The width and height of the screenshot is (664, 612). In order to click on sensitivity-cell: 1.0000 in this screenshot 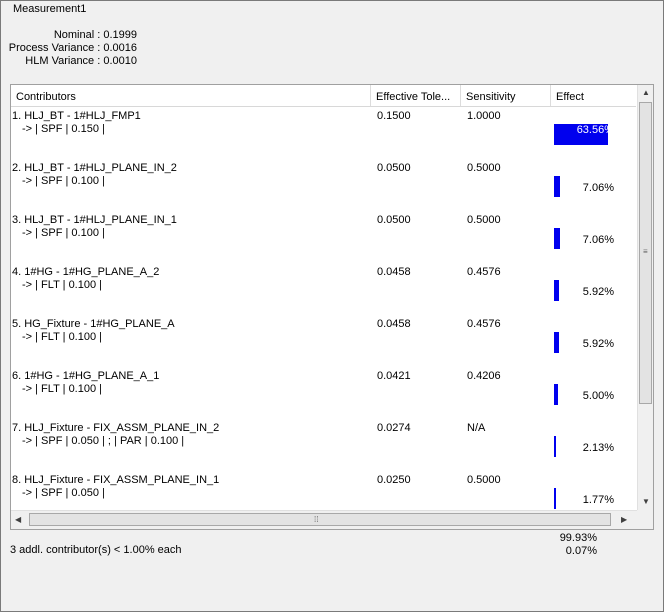, I will do `click(484, 116)`.